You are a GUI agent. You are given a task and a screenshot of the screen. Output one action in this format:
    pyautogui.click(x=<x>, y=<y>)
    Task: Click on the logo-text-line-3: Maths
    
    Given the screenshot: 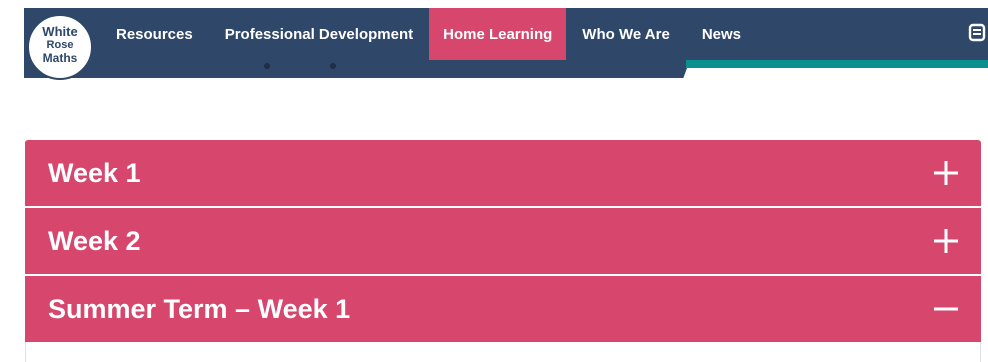 What is the action you would take?
    pyautogui.click(x=60, y=58)
    